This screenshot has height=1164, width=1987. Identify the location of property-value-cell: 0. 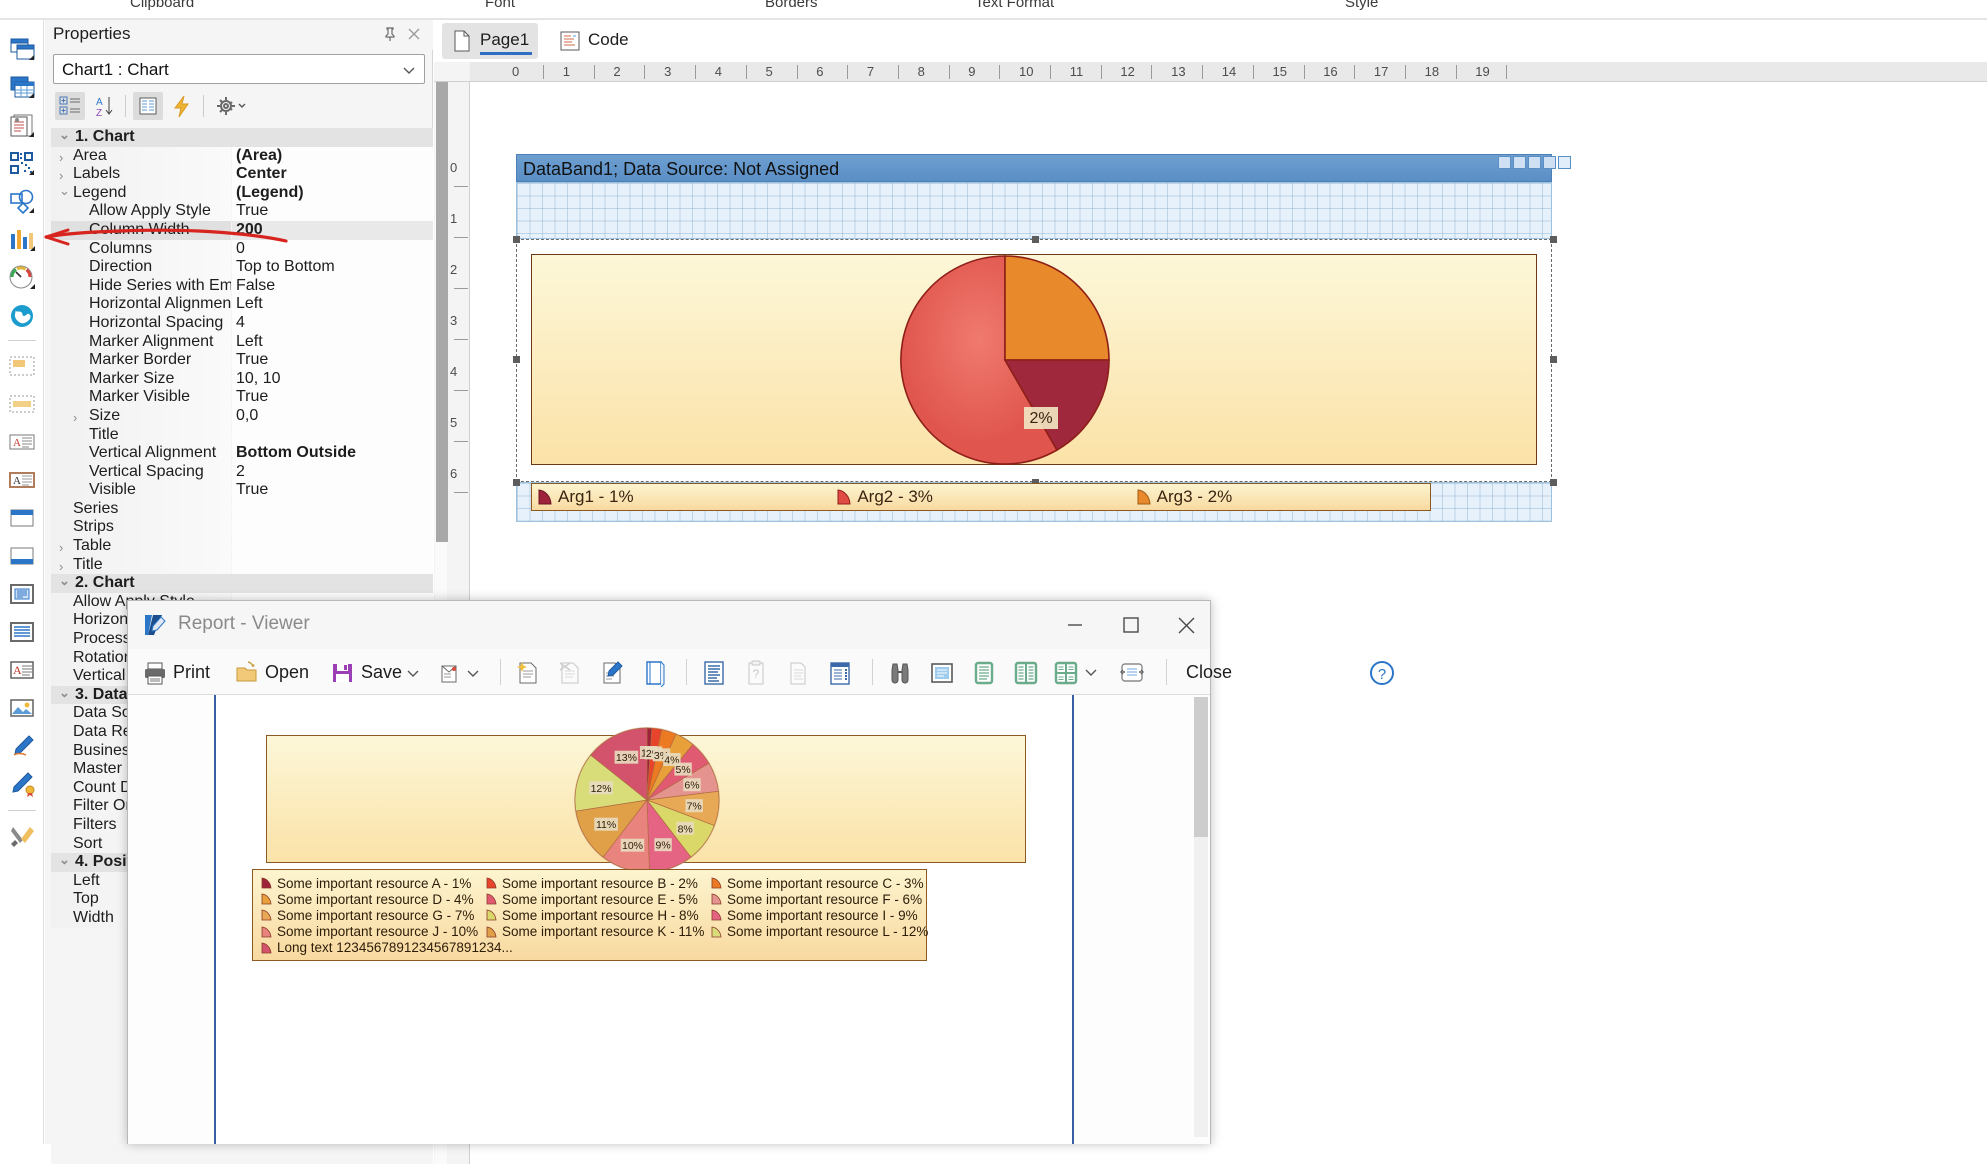
(332, 249).